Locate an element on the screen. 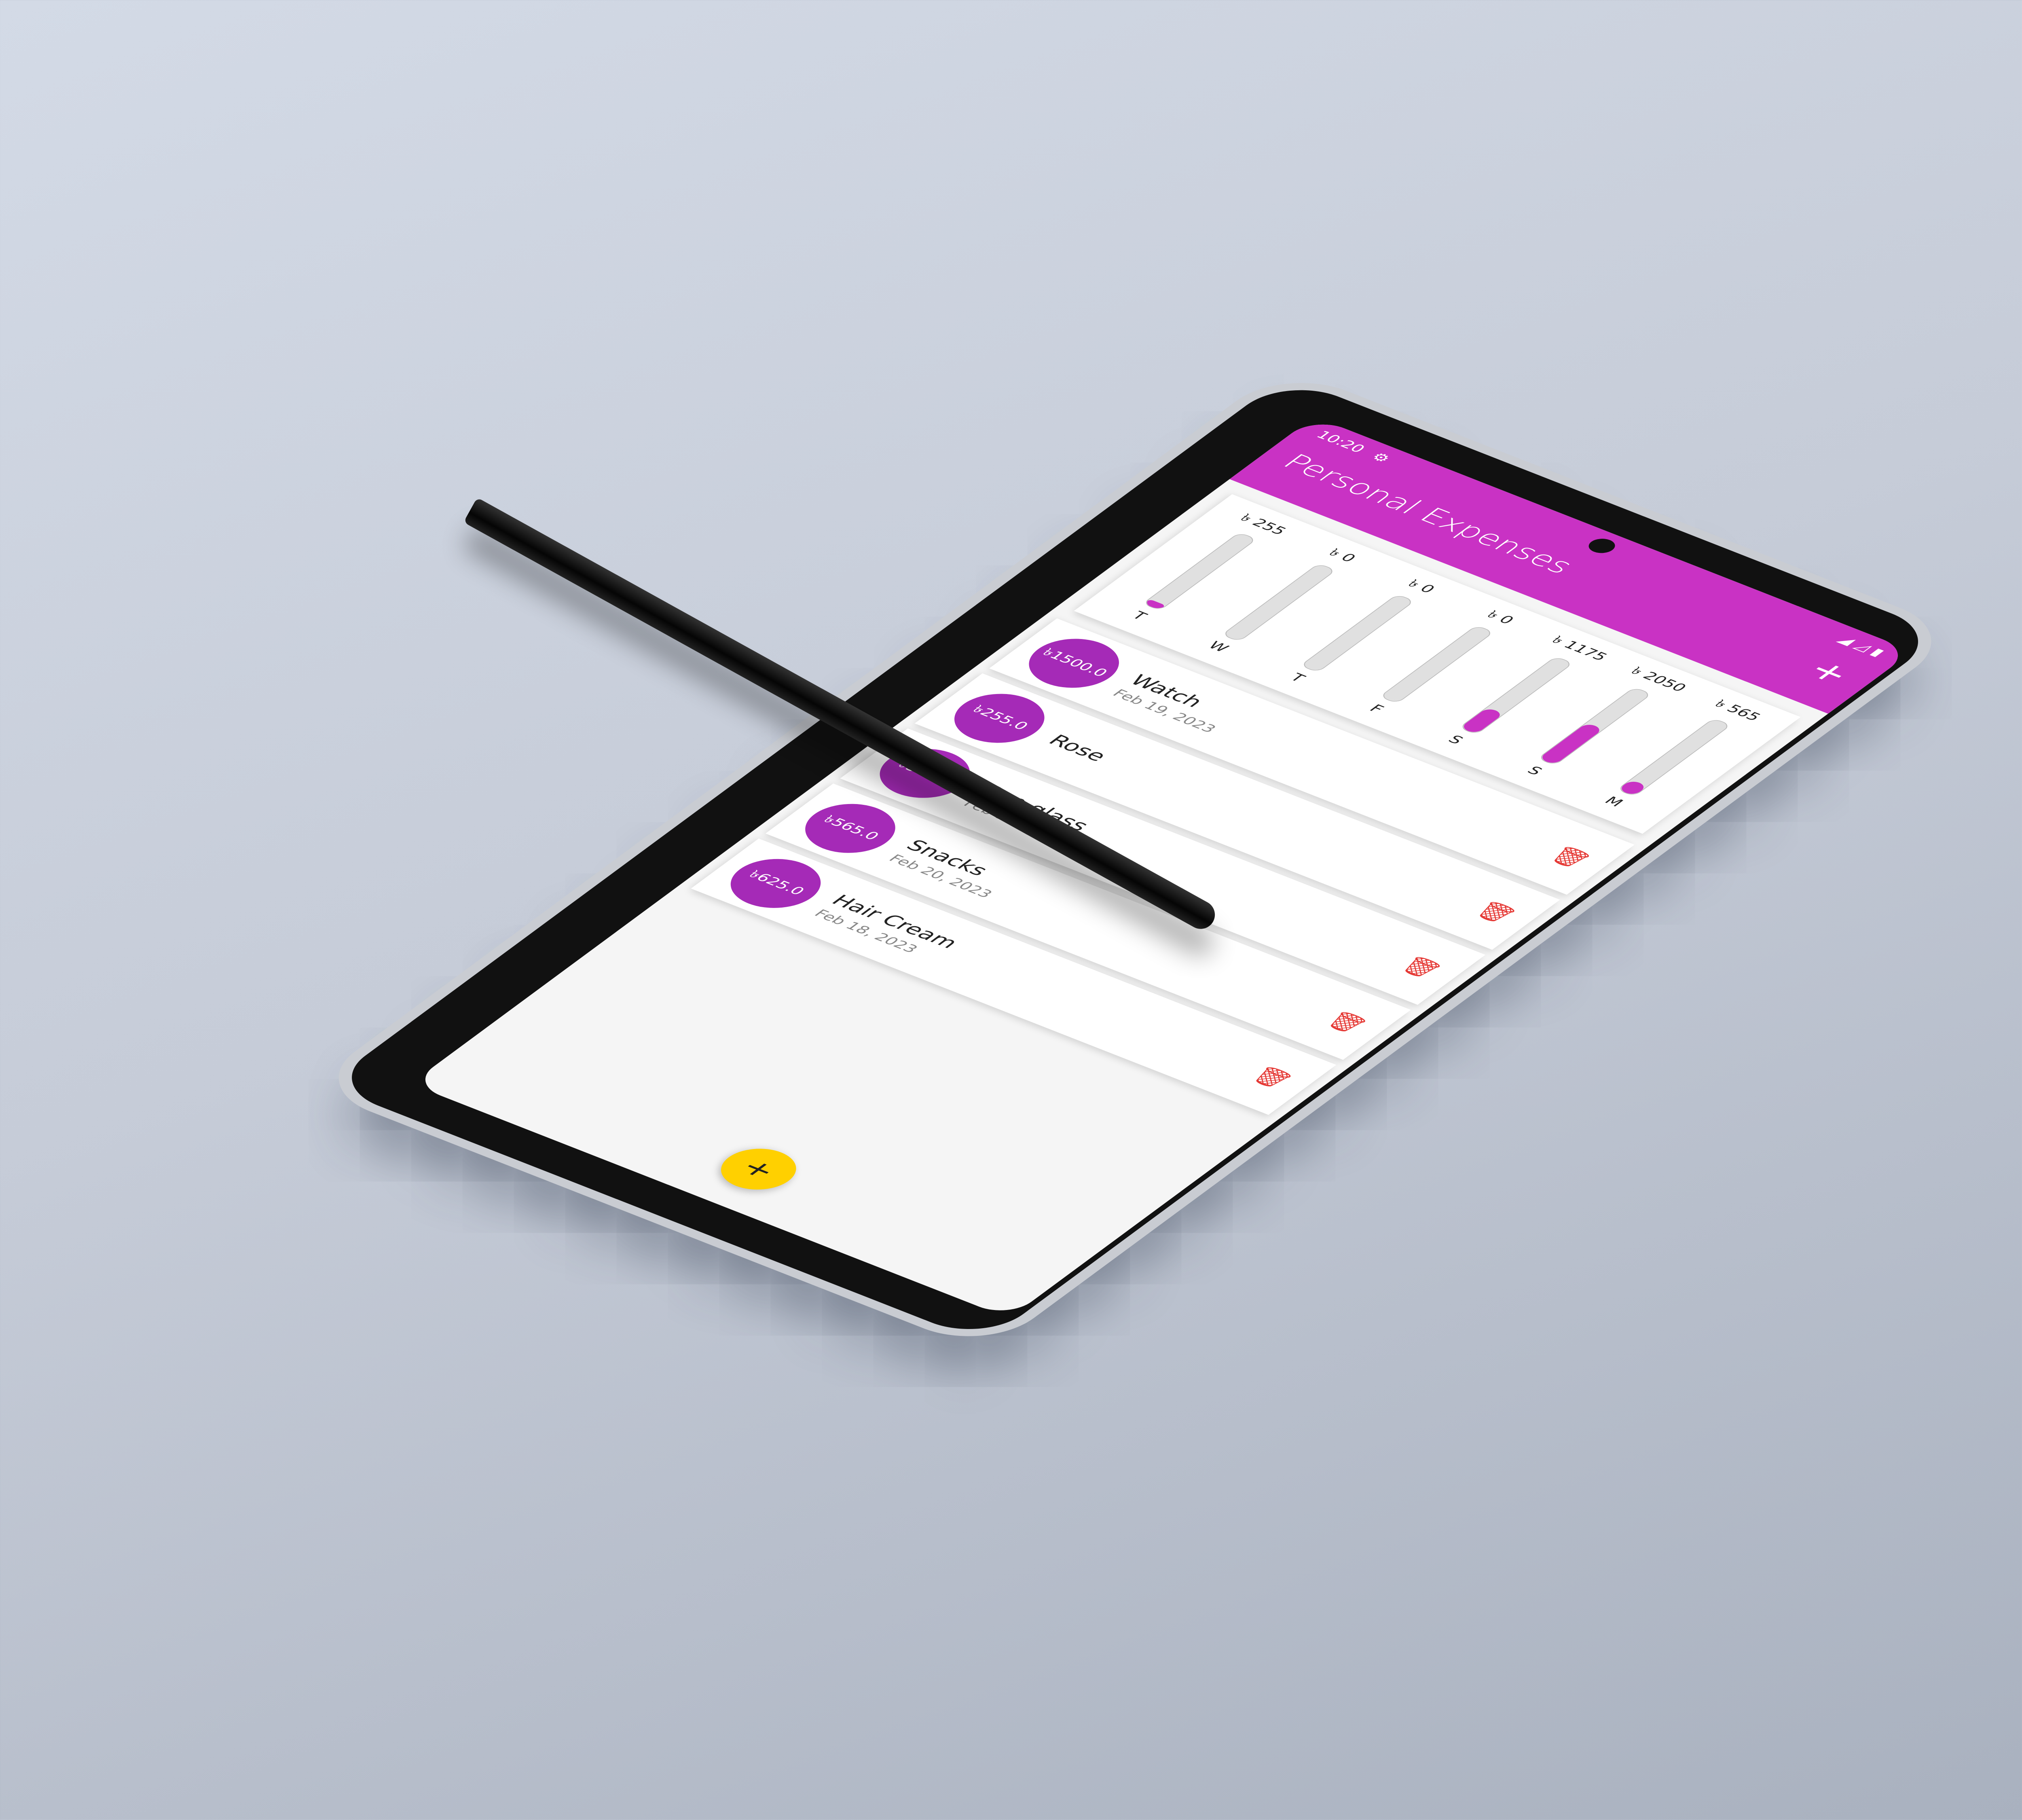 The width and height of the screenshot is (2022, 1820). amount-badge: ৳565.0 is located at coordinates (850, 828).